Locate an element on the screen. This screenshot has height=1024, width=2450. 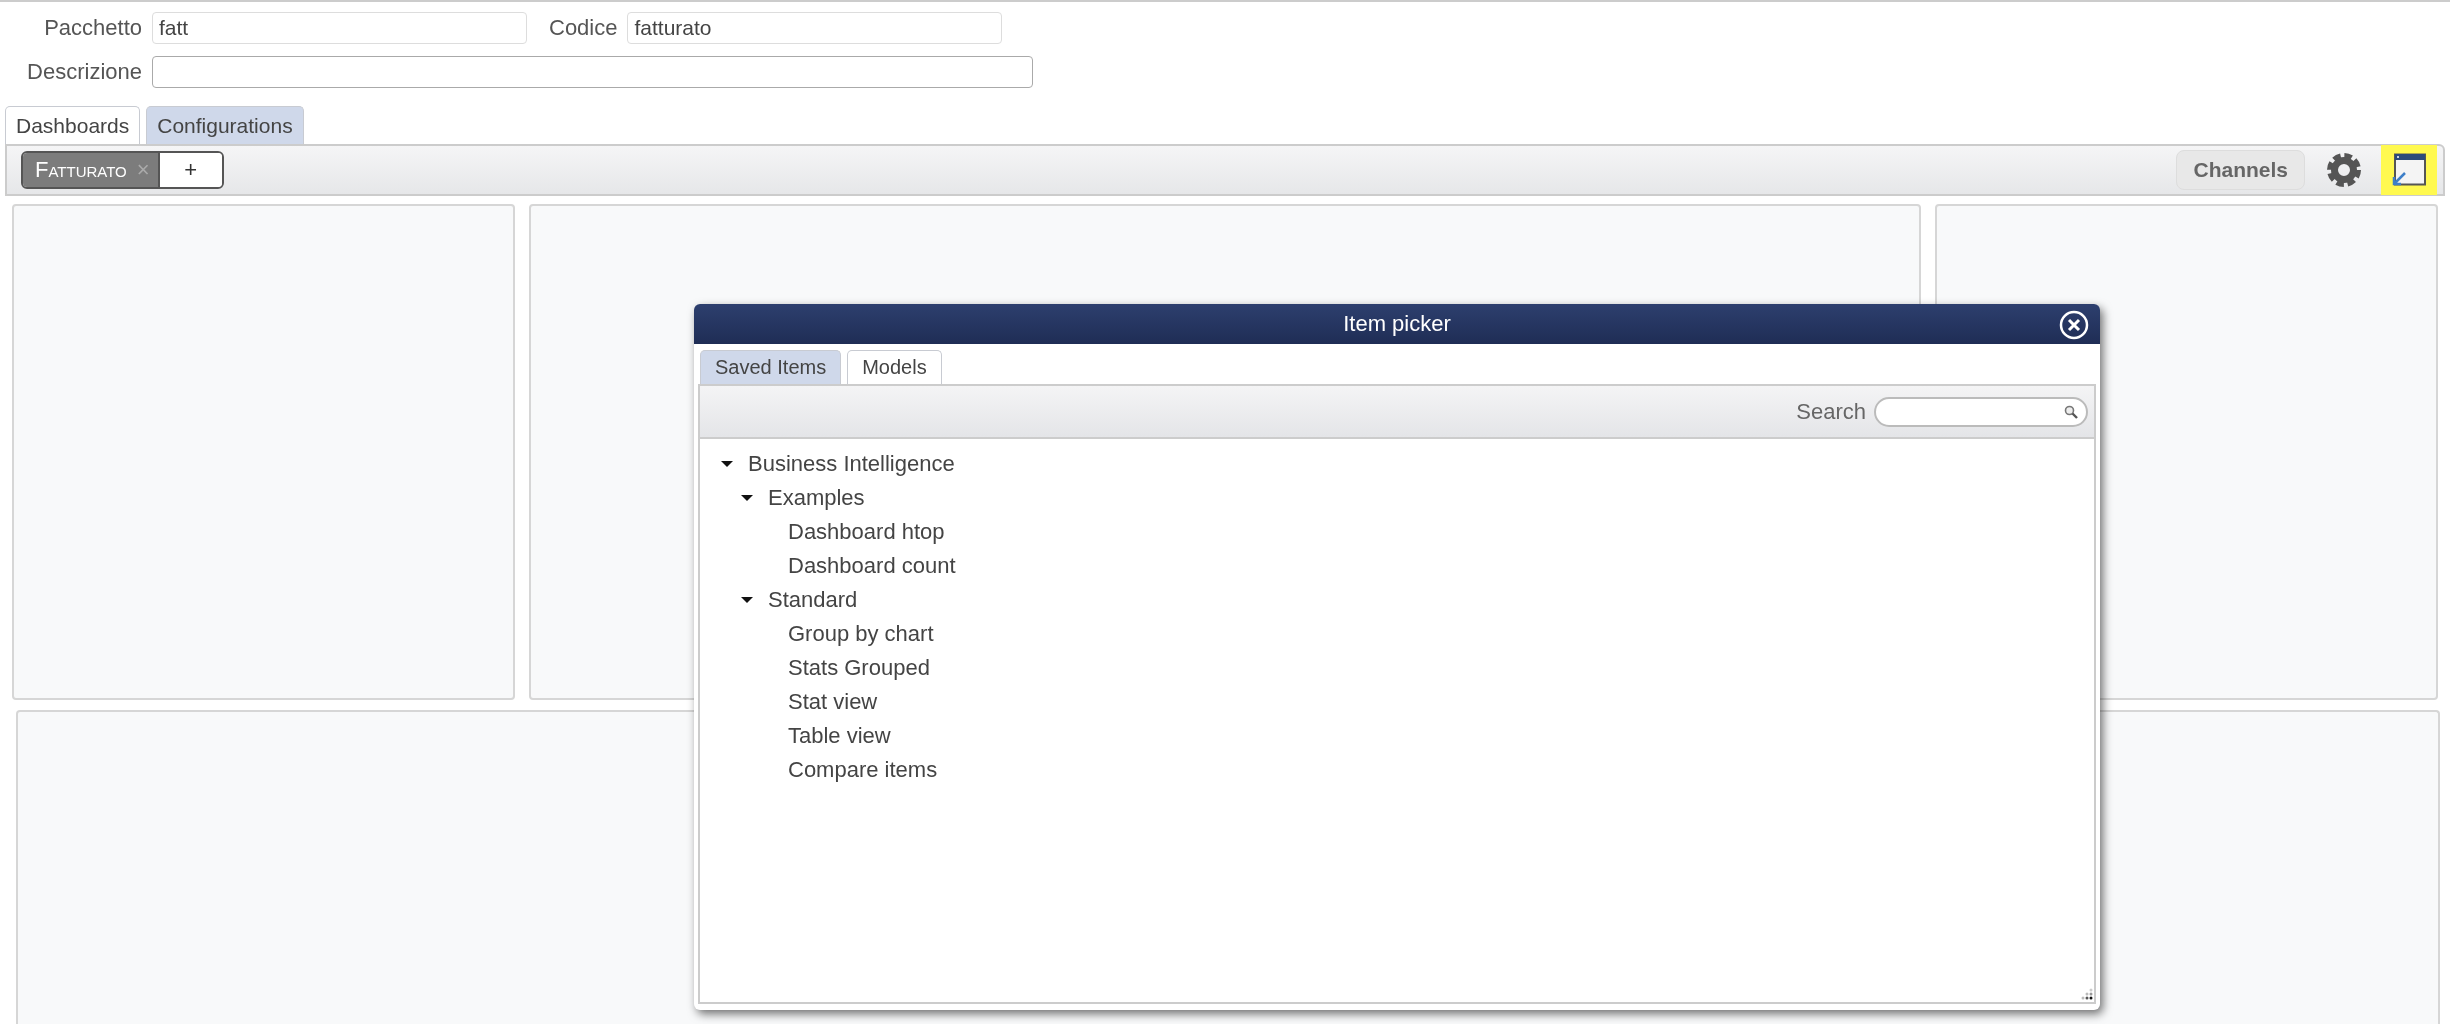
dialog-tab: Saved Items is located at coordinates (771, 367).